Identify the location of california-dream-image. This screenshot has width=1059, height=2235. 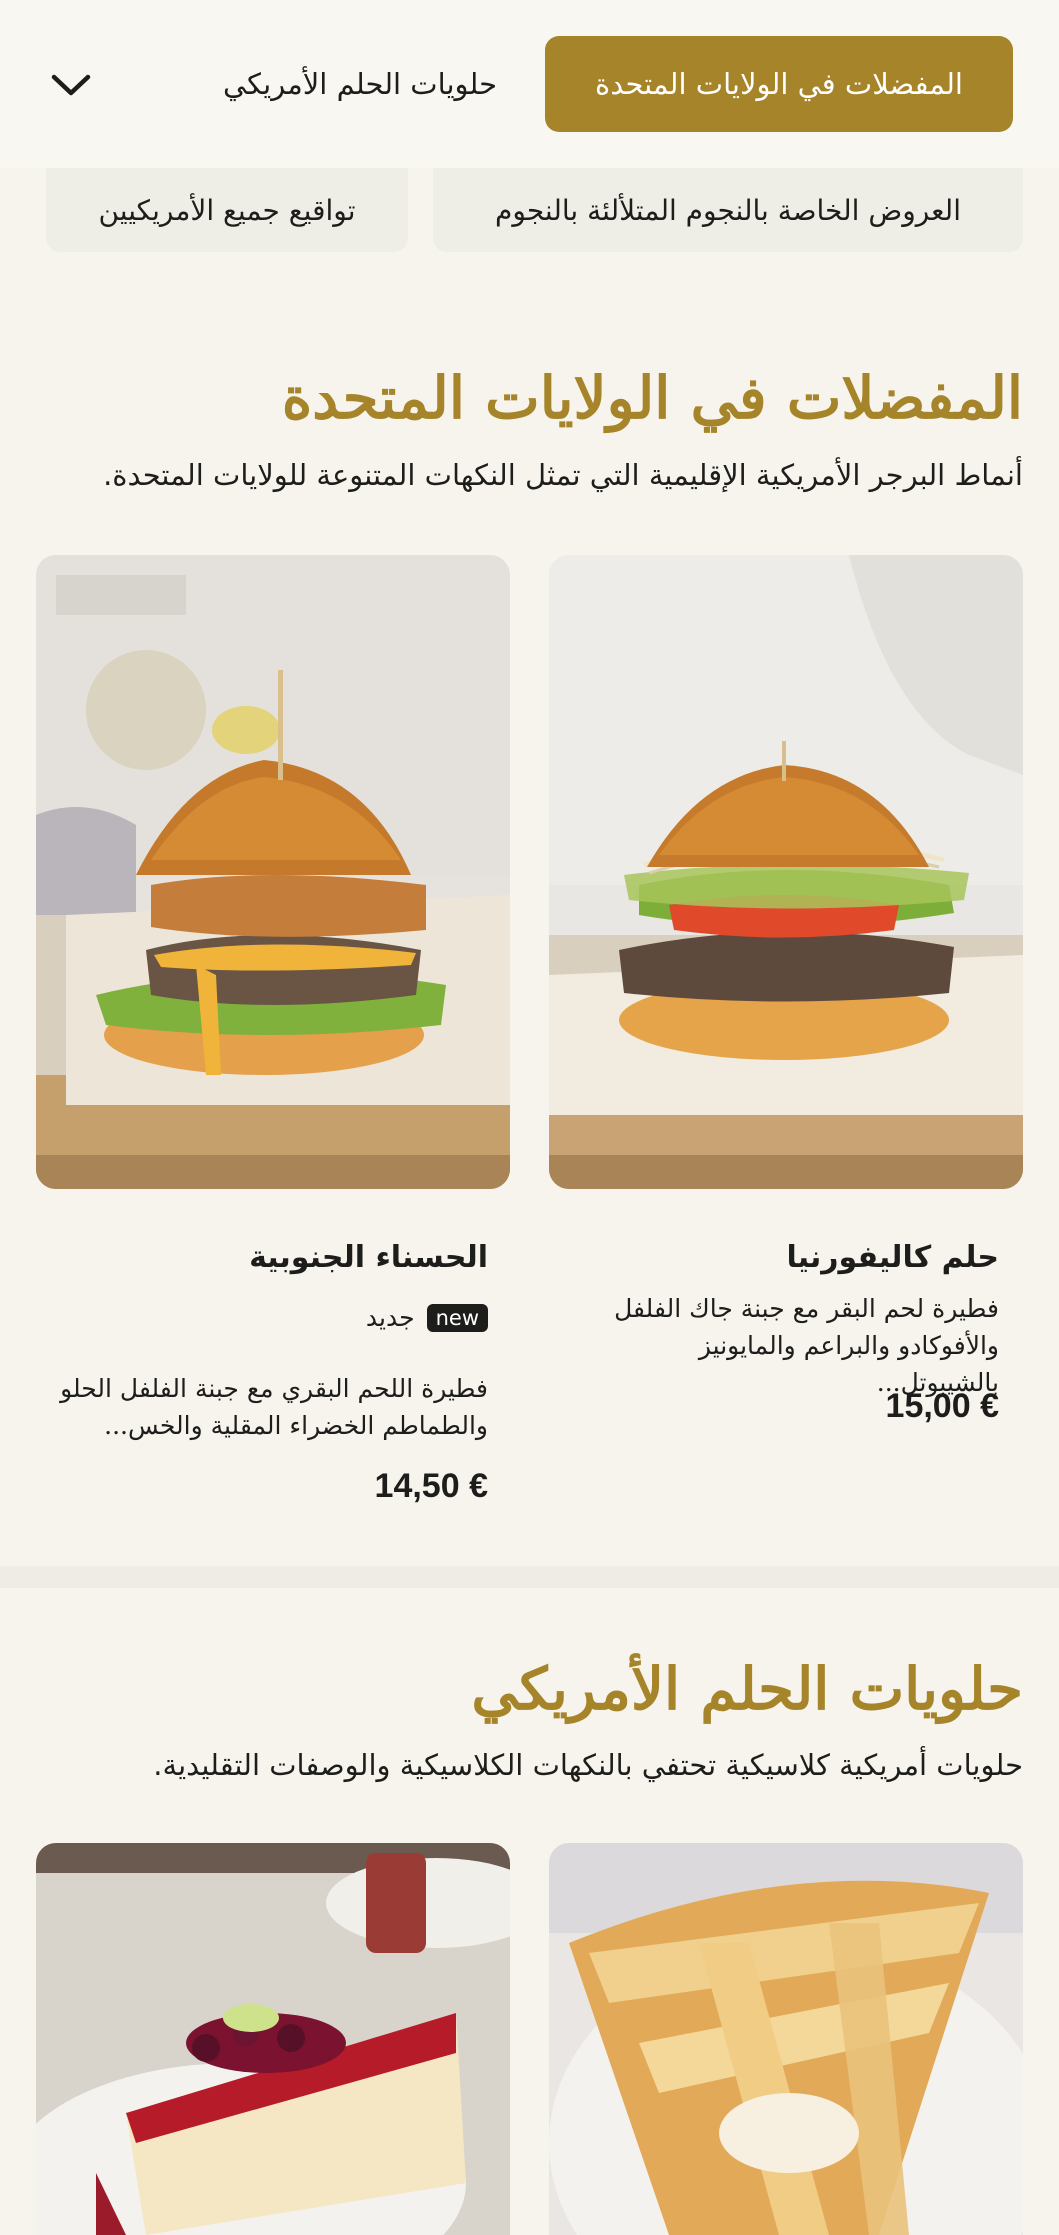
(786, 872).